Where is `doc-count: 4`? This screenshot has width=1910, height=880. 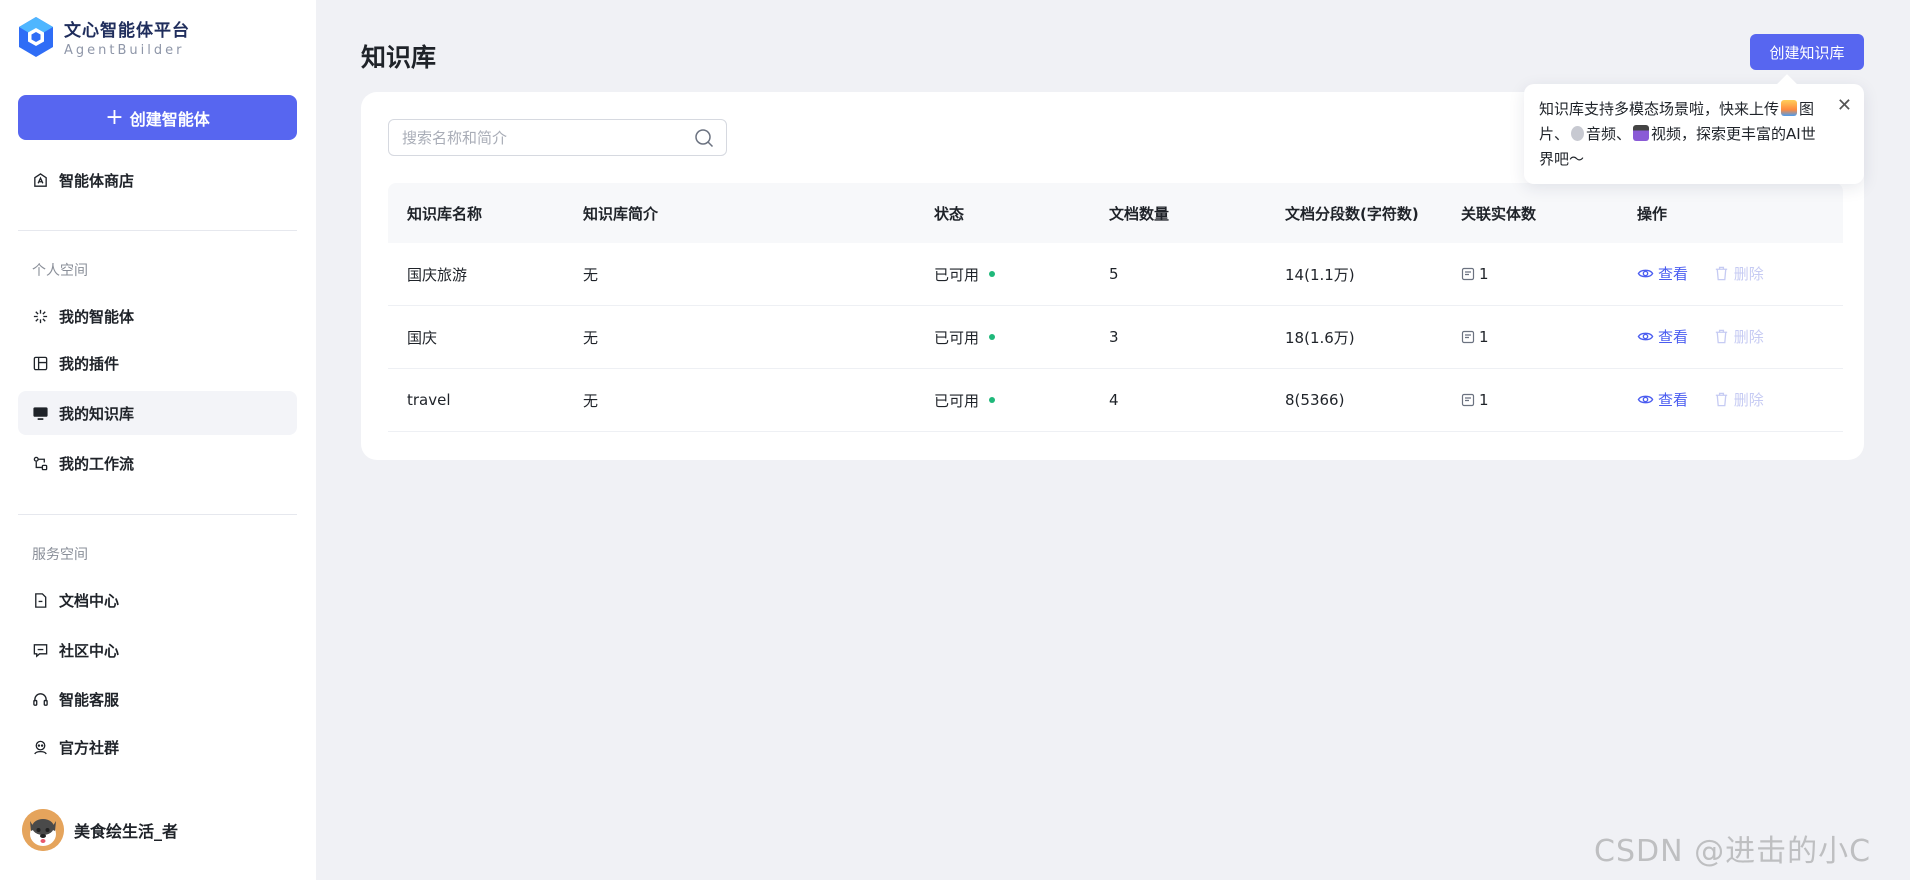
doc-count: 4 is located at coordinates (1114, 400).